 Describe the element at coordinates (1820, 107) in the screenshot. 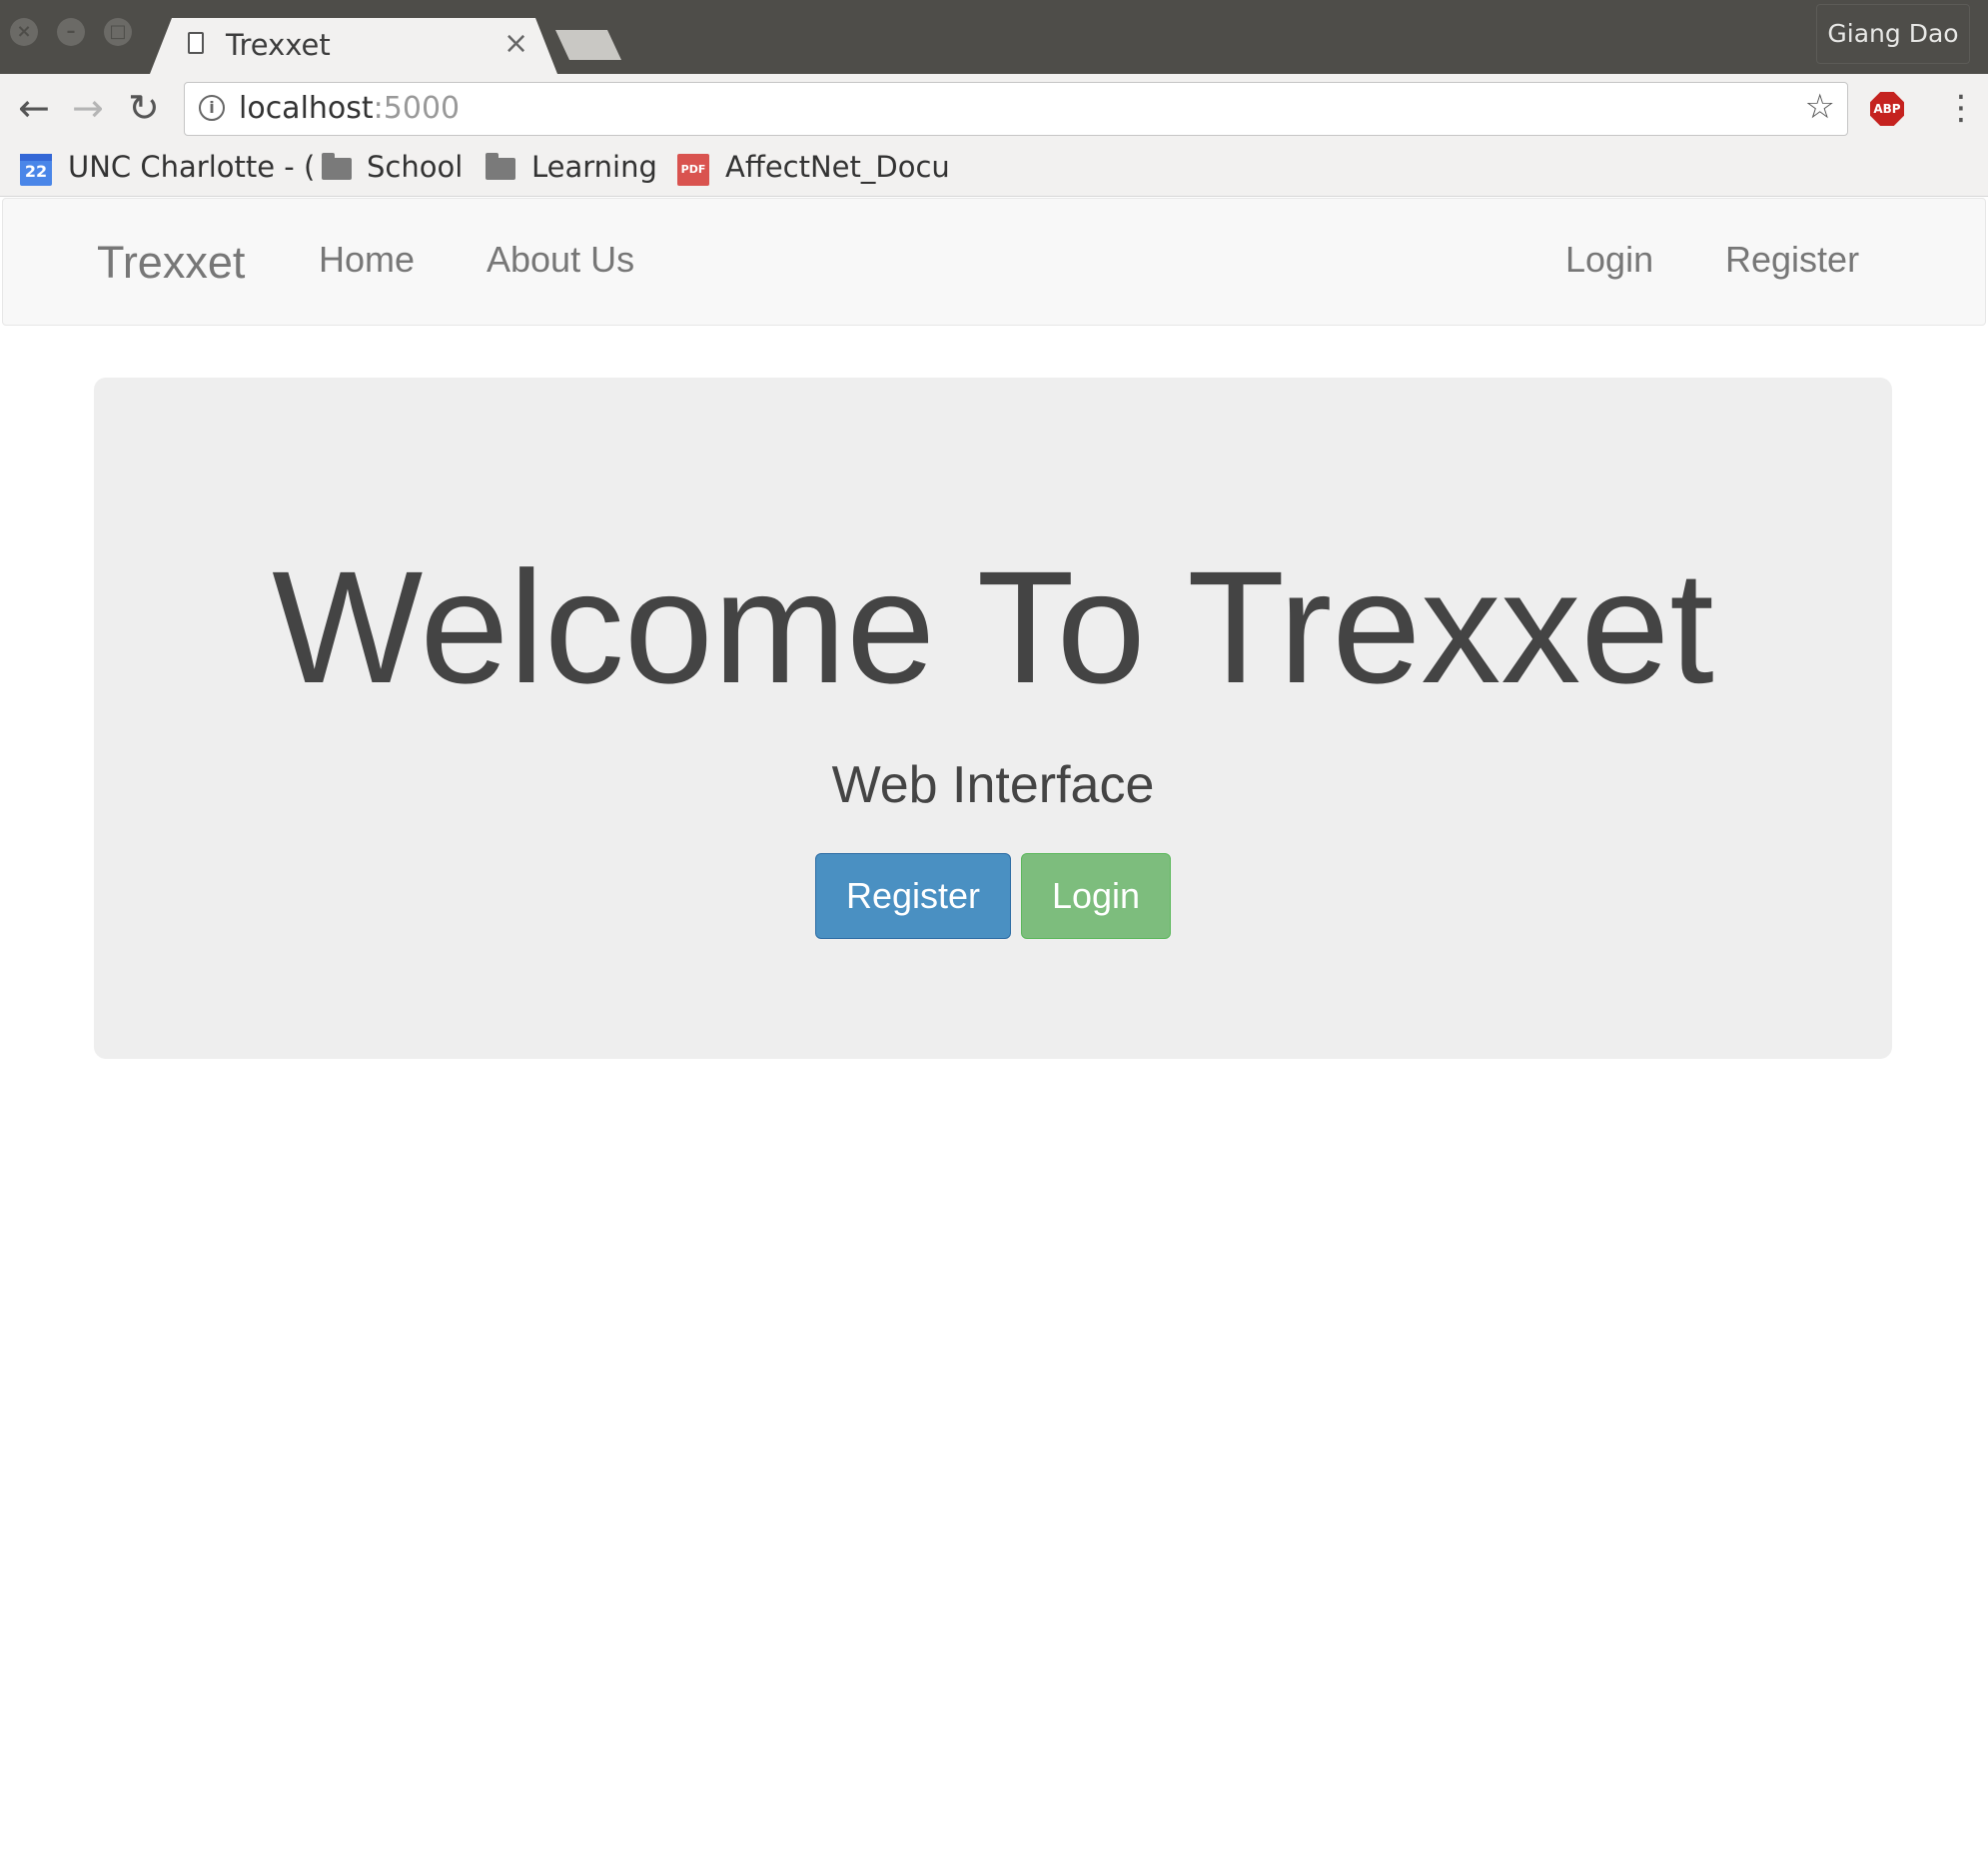

I see `bookmark-star-icon: ☆` at that location.